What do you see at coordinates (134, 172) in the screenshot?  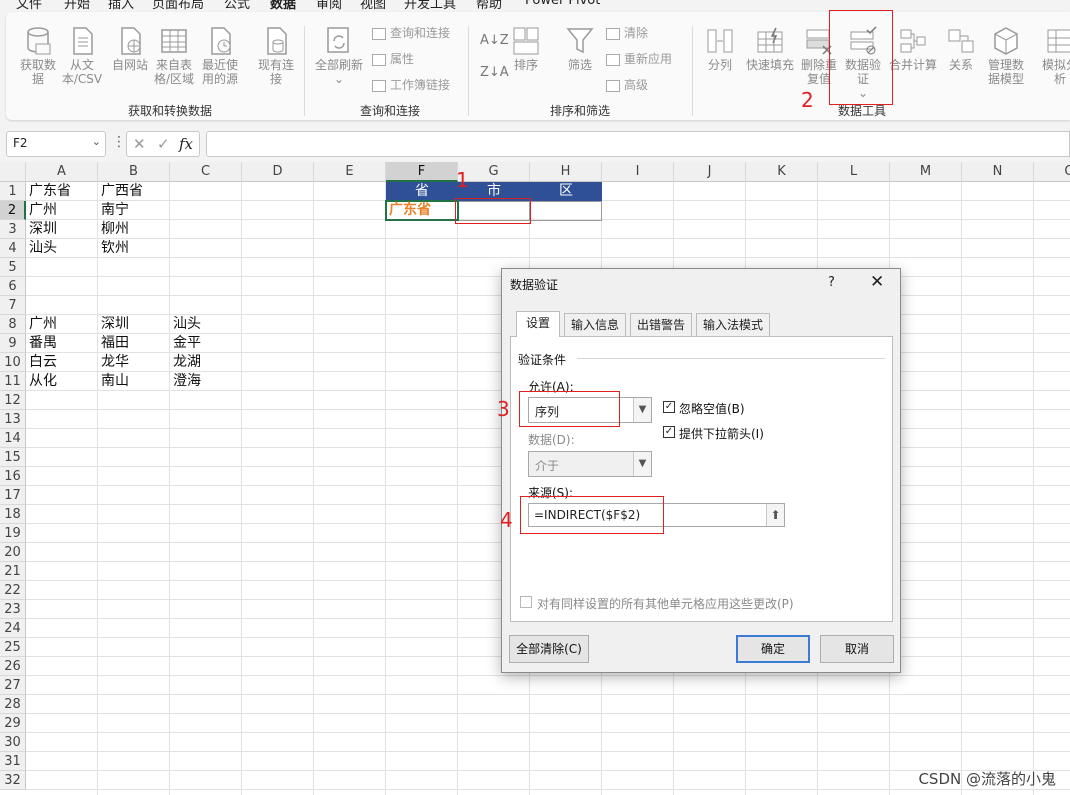 I see `column-header: B` at bounding box center [134, 172].